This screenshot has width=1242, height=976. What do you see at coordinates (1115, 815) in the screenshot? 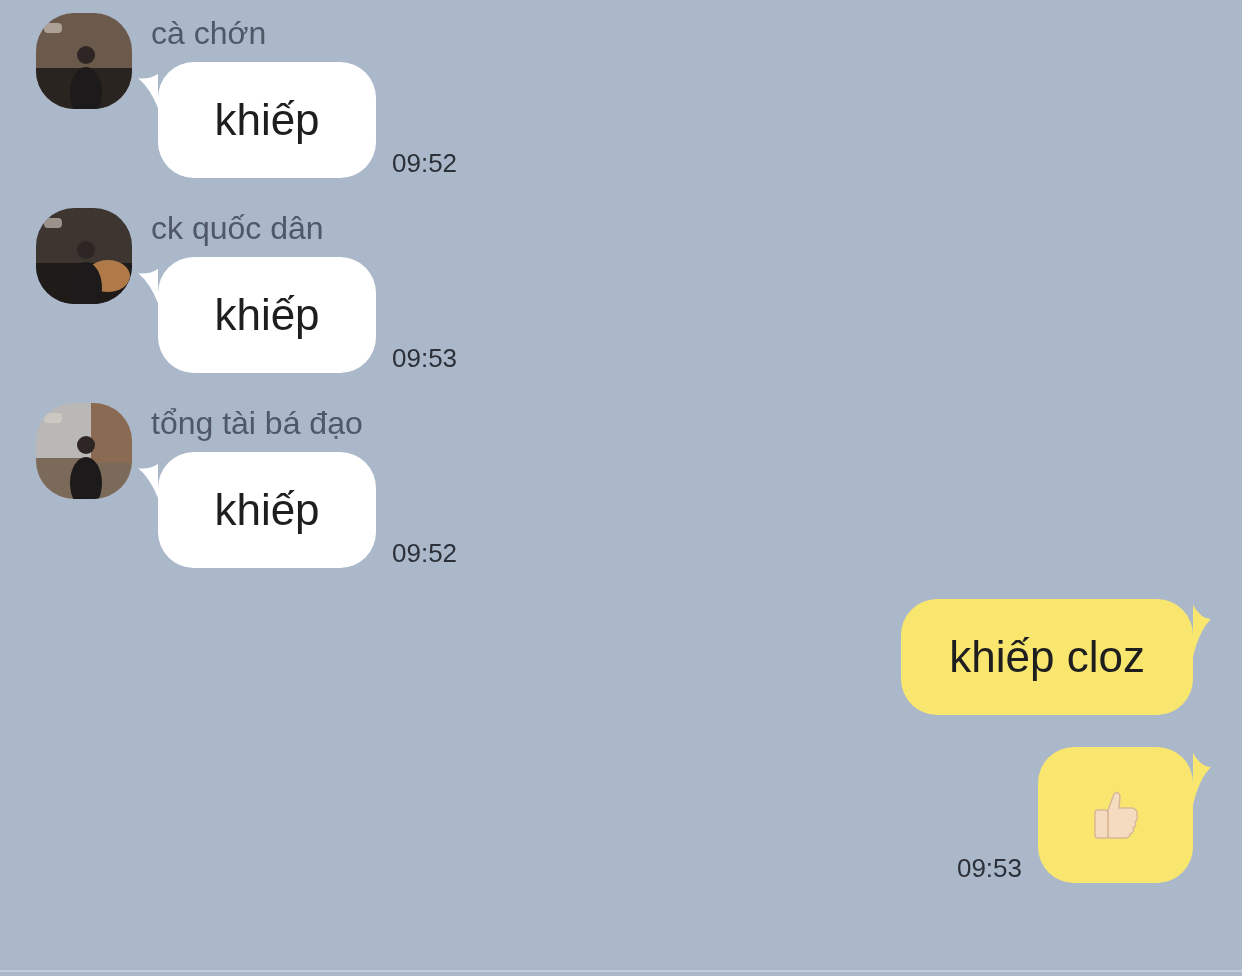
I see `thumbs-up-icon` at bounding box center [1115, 815].